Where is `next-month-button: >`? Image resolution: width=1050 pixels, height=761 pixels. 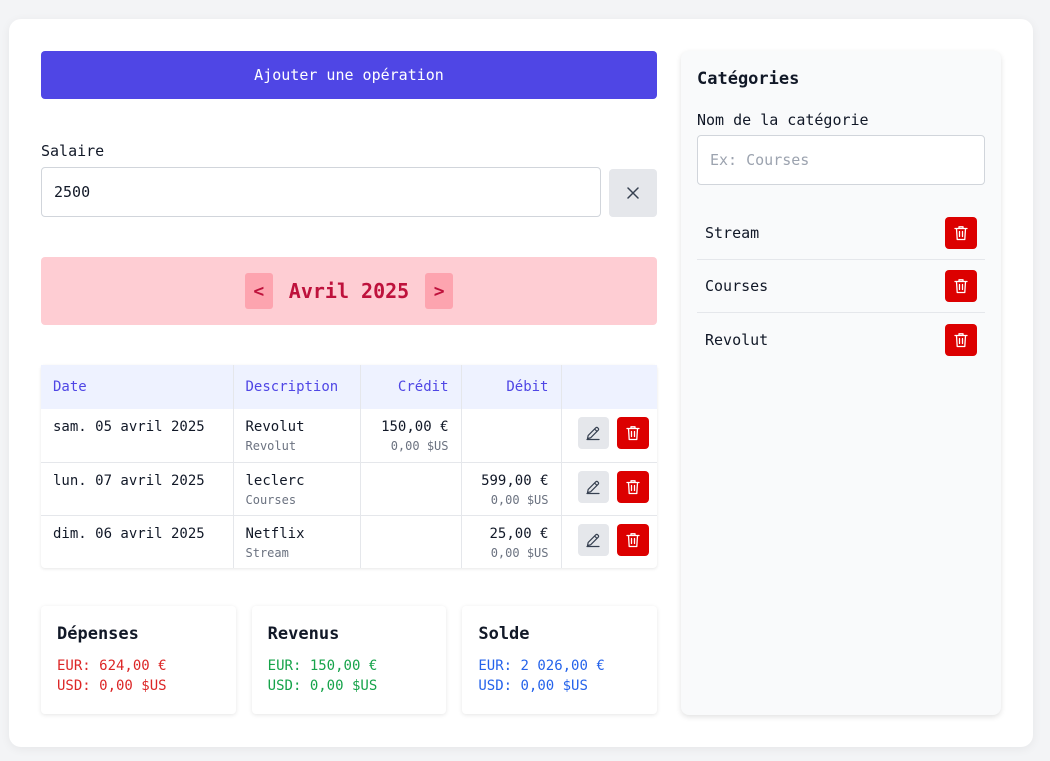 next-month-button: > is located at coordinates (439, 291).